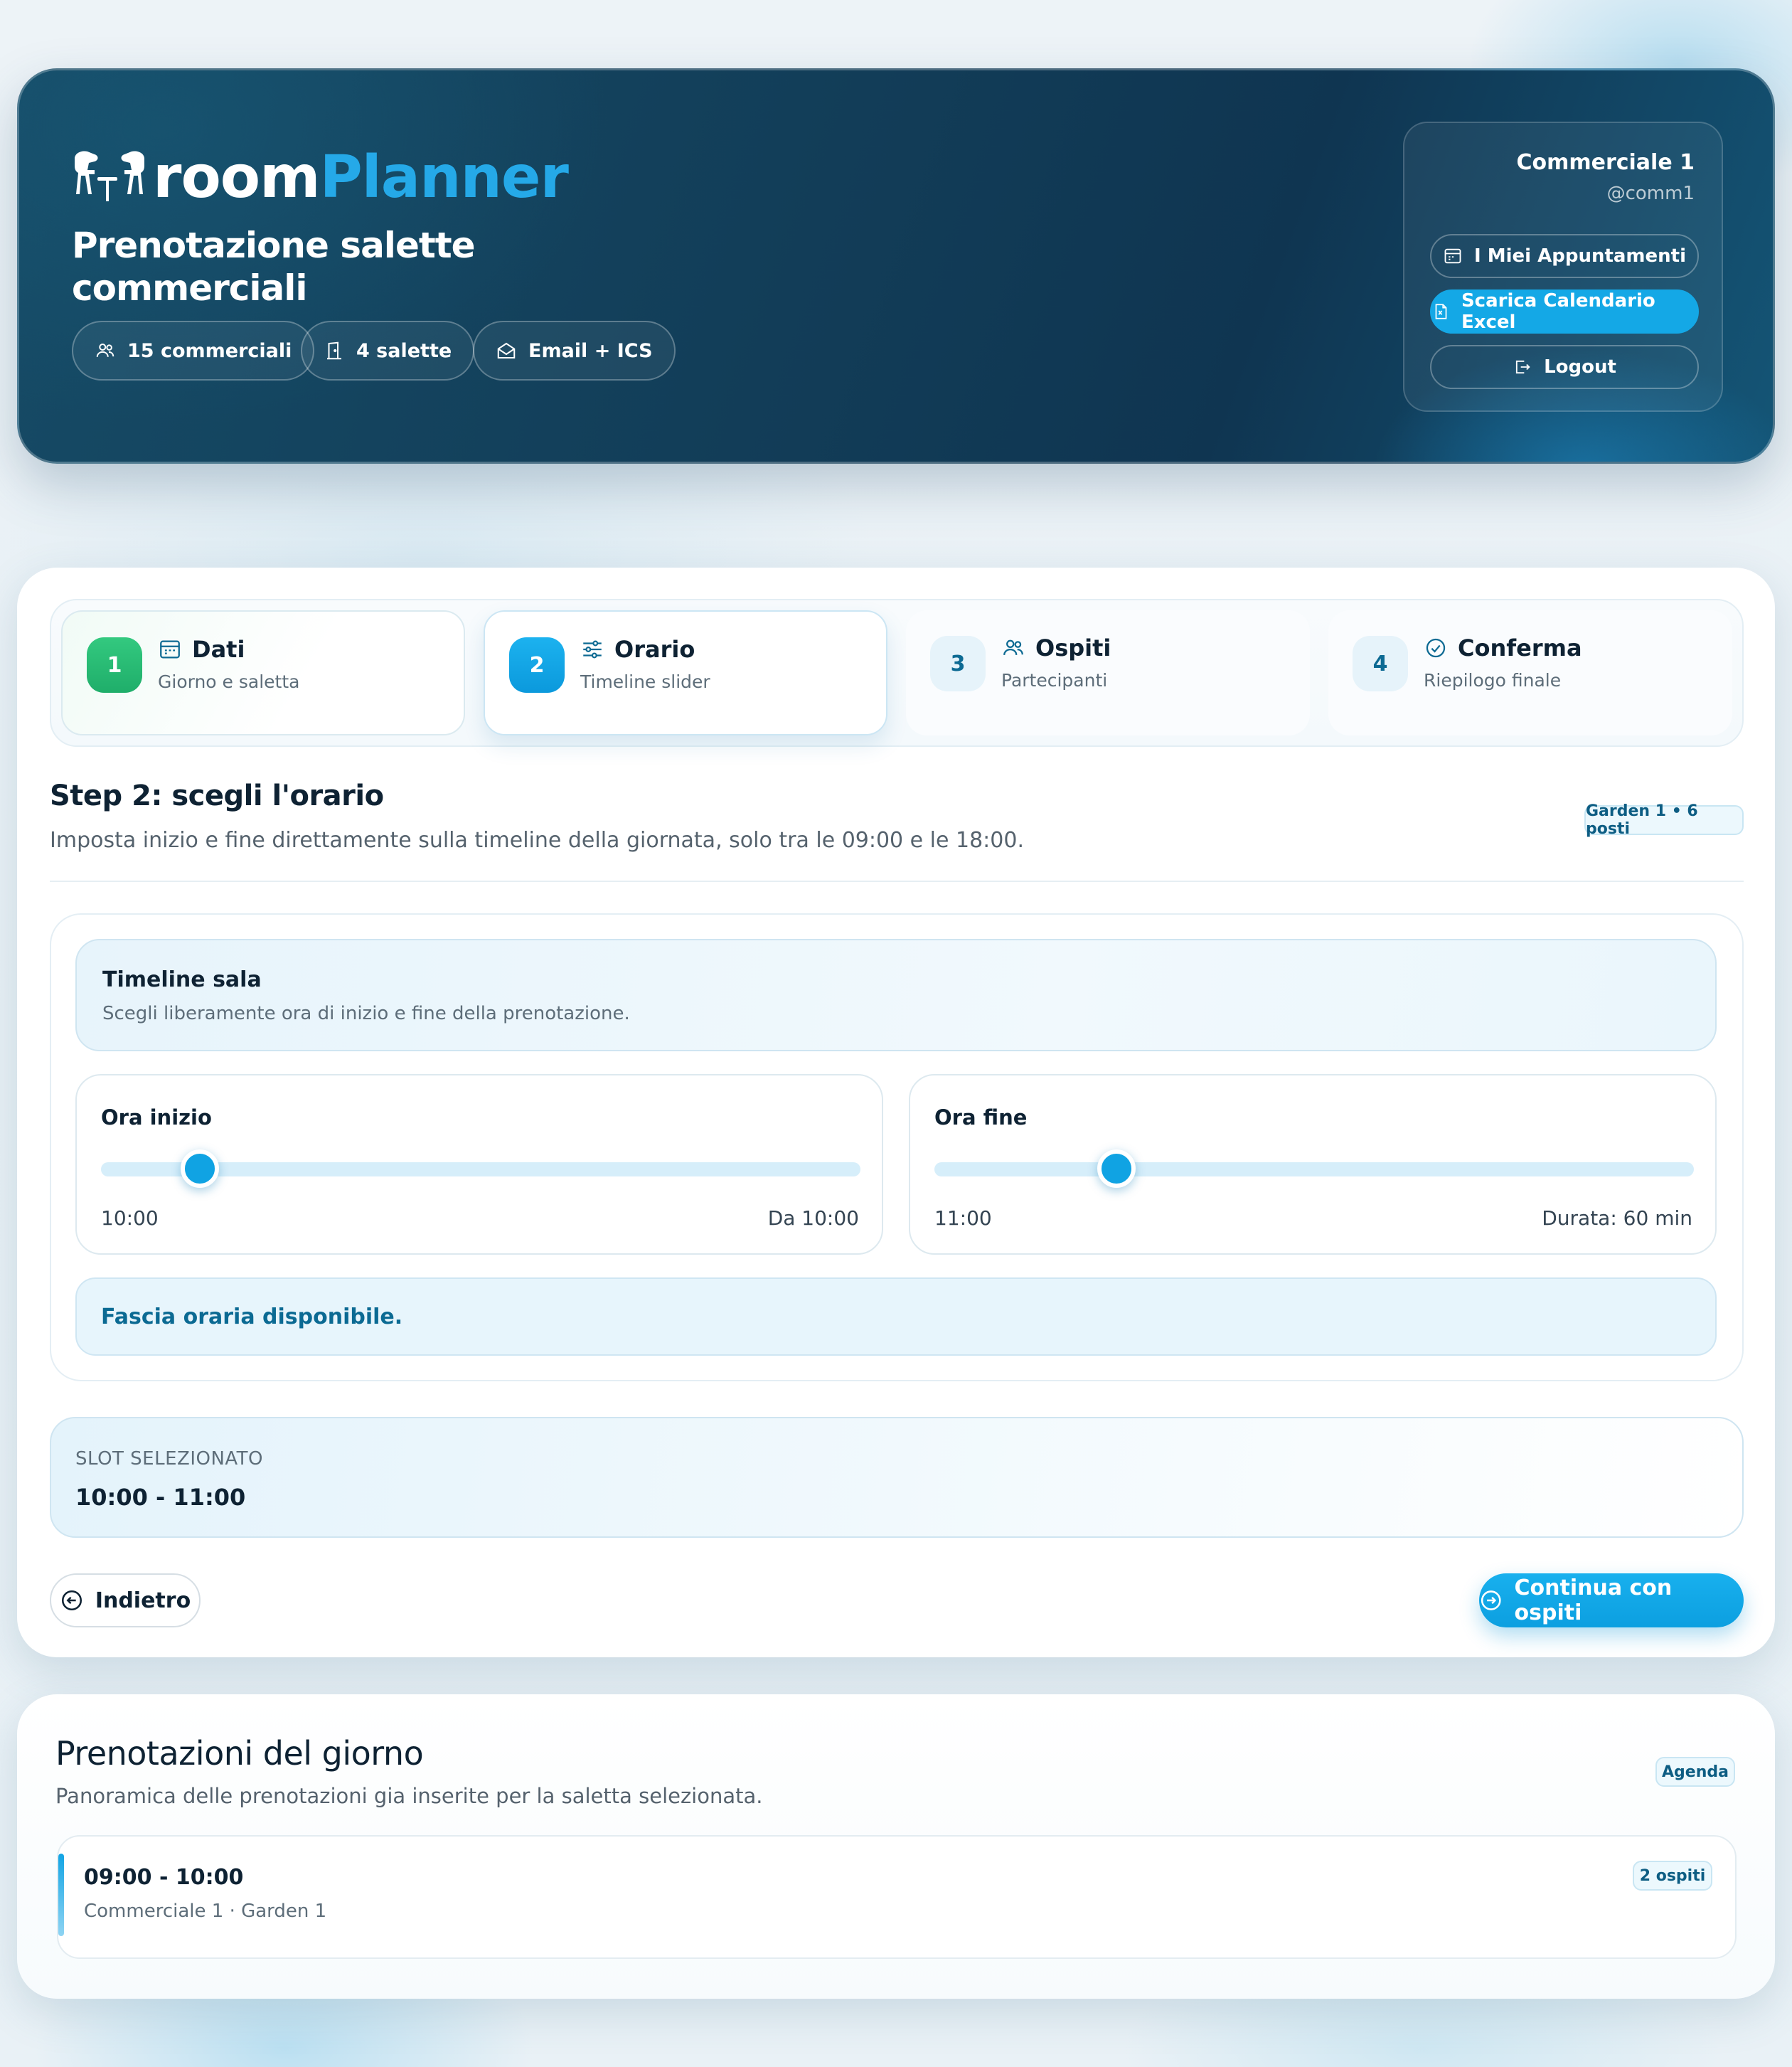 The image size is (1792, 2067). Describe the element at coordinates (164, 1877) in the screenshot. I see `booking-time: 09:00 - 10:00` at that location.